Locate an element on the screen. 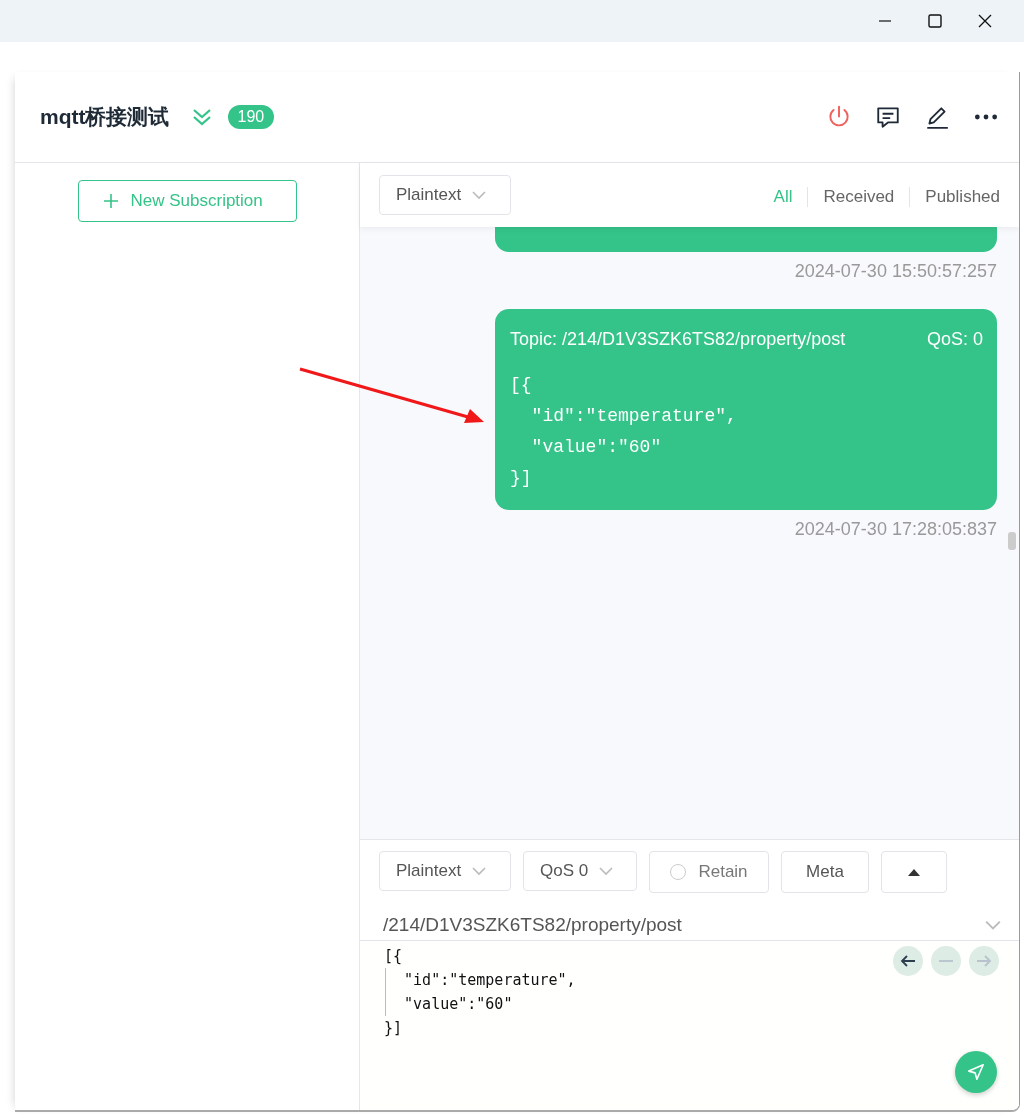  message-payload: [{ "id":"temperature", "value":"60" }] is located at coordinates (624, 432).